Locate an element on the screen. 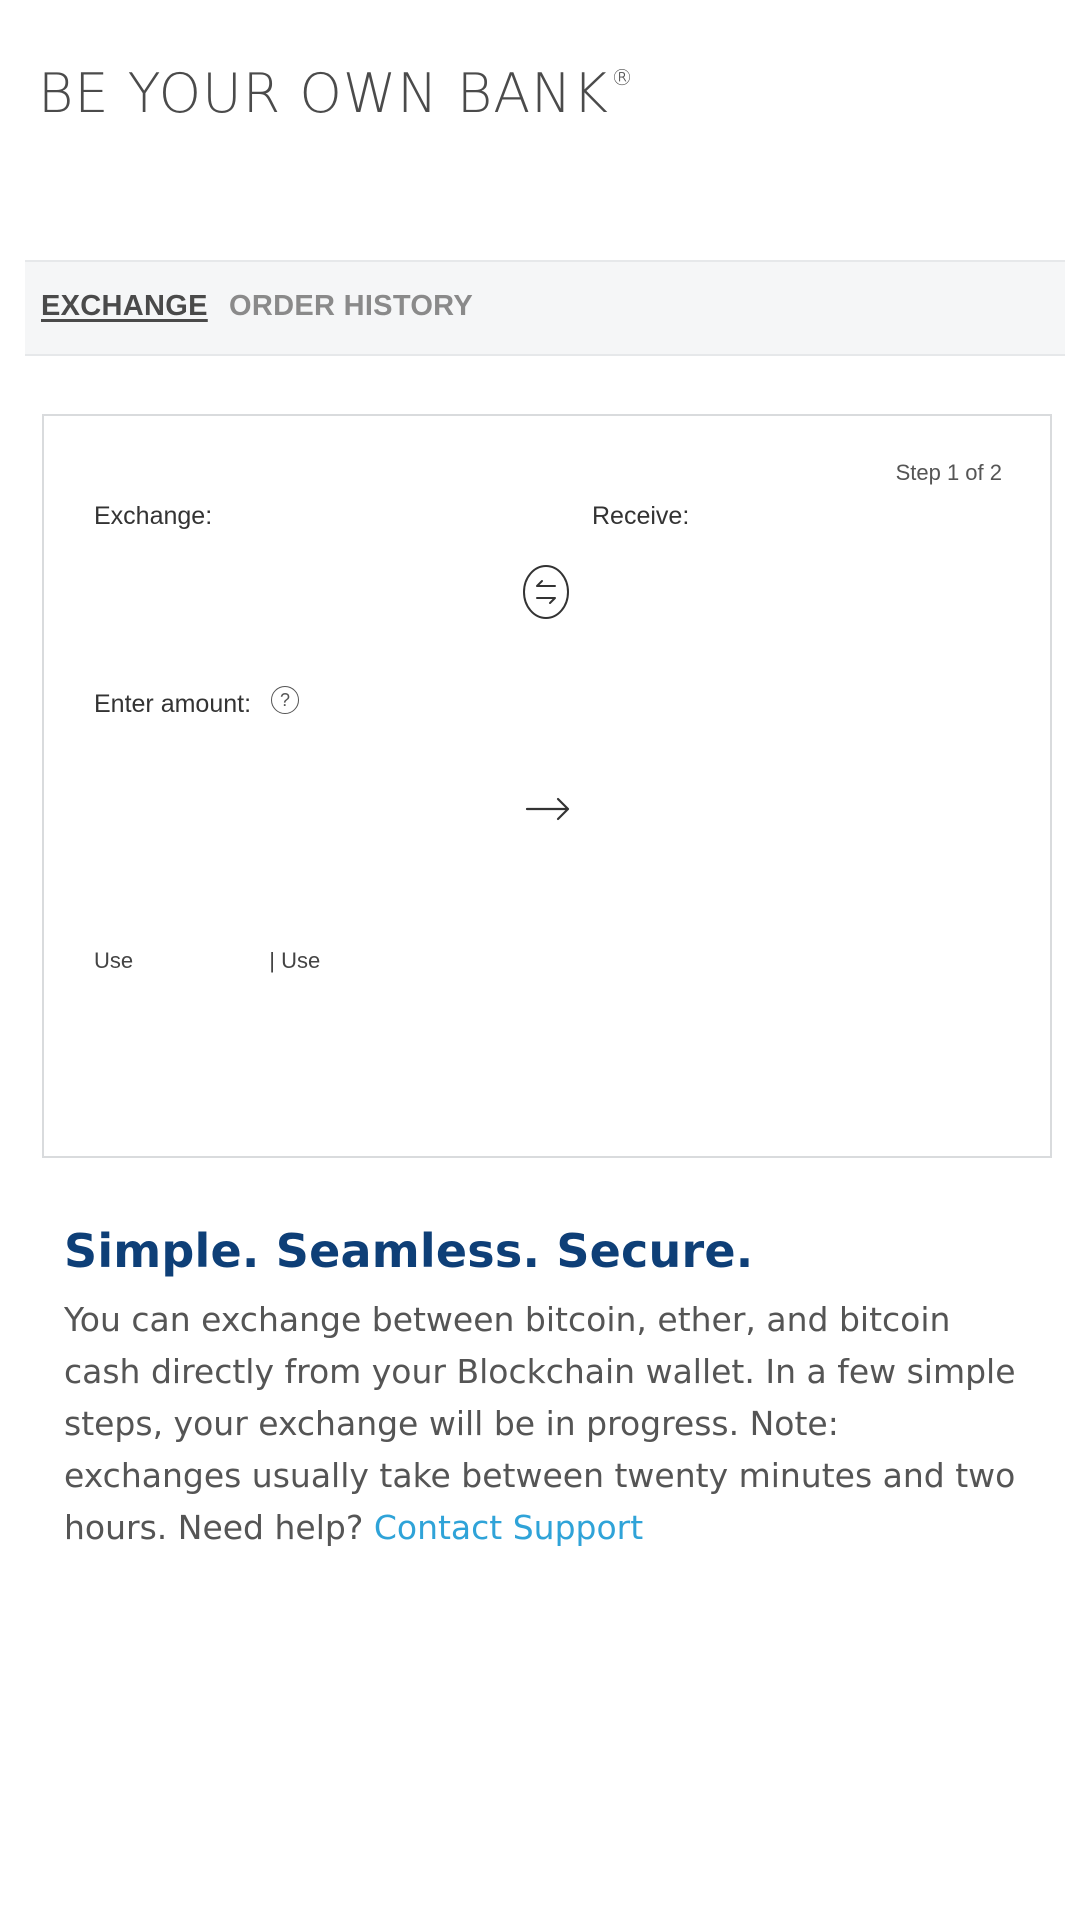 This screenshot has height=1920, width=1080. info-headline: Simple. Seamless. Secure. is located at coordinates (409, 1251).